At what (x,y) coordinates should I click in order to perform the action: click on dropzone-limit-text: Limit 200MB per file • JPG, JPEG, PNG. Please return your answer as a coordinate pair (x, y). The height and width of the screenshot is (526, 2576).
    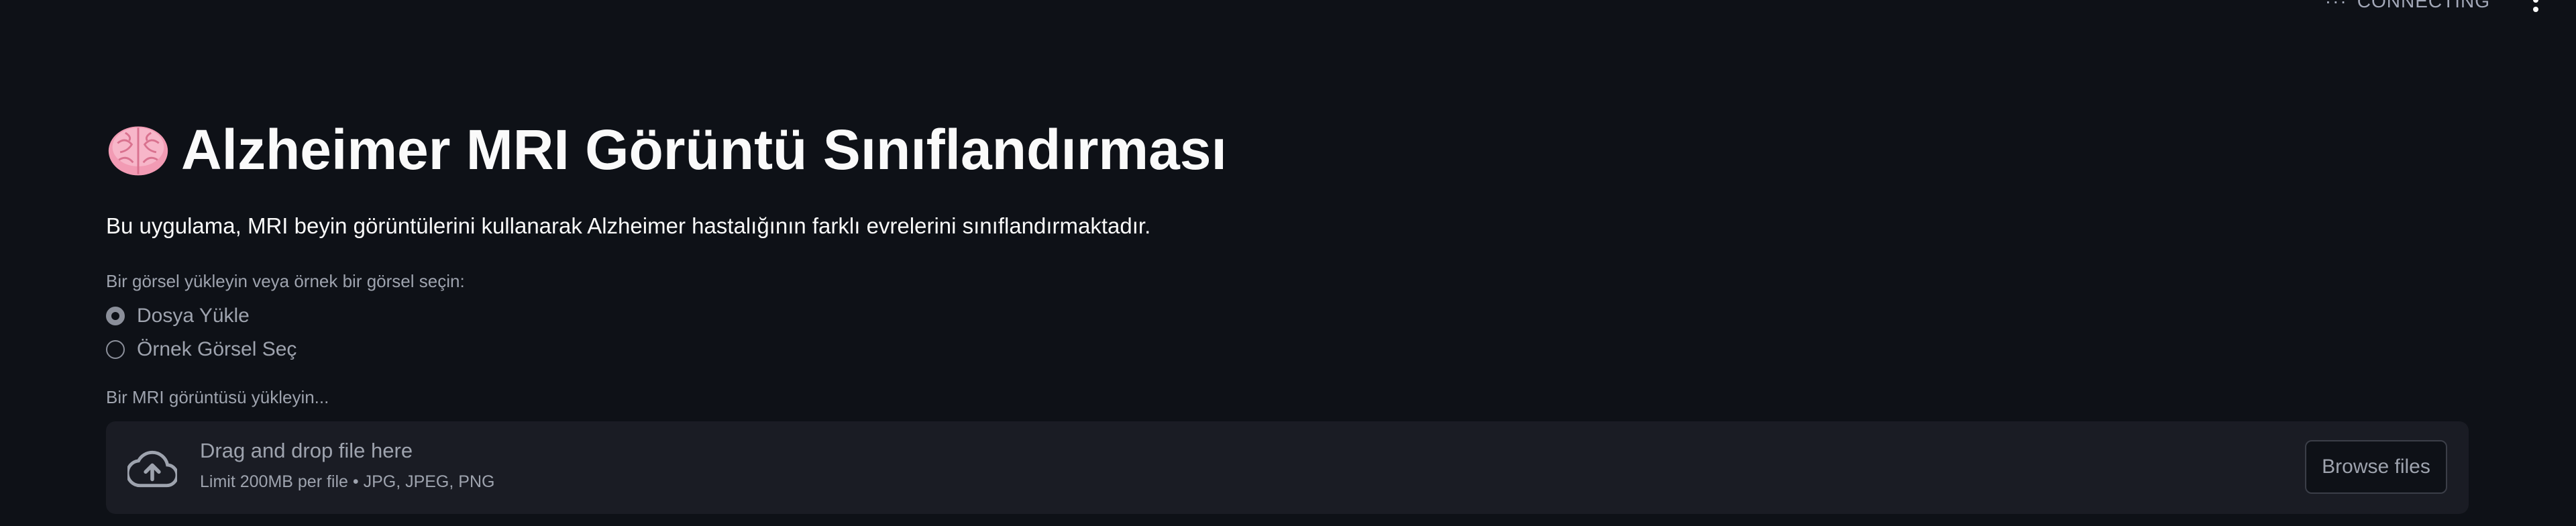
    Looking at the image, I should click on (347, 481).